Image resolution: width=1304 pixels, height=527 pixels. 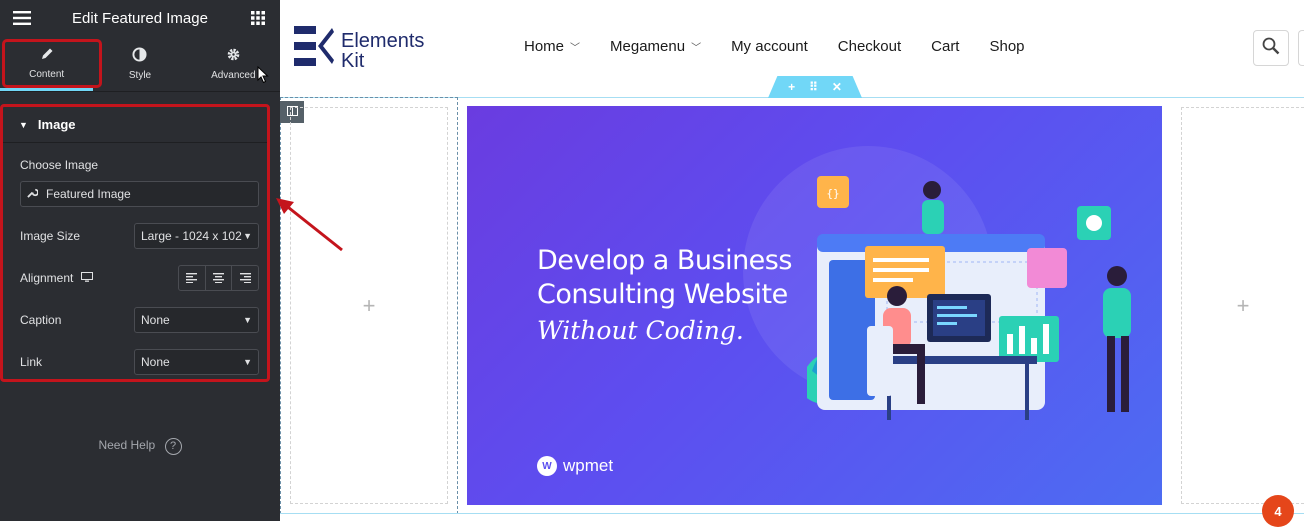 I want to click on empty-column-left: +, so click(x=369, y=305).